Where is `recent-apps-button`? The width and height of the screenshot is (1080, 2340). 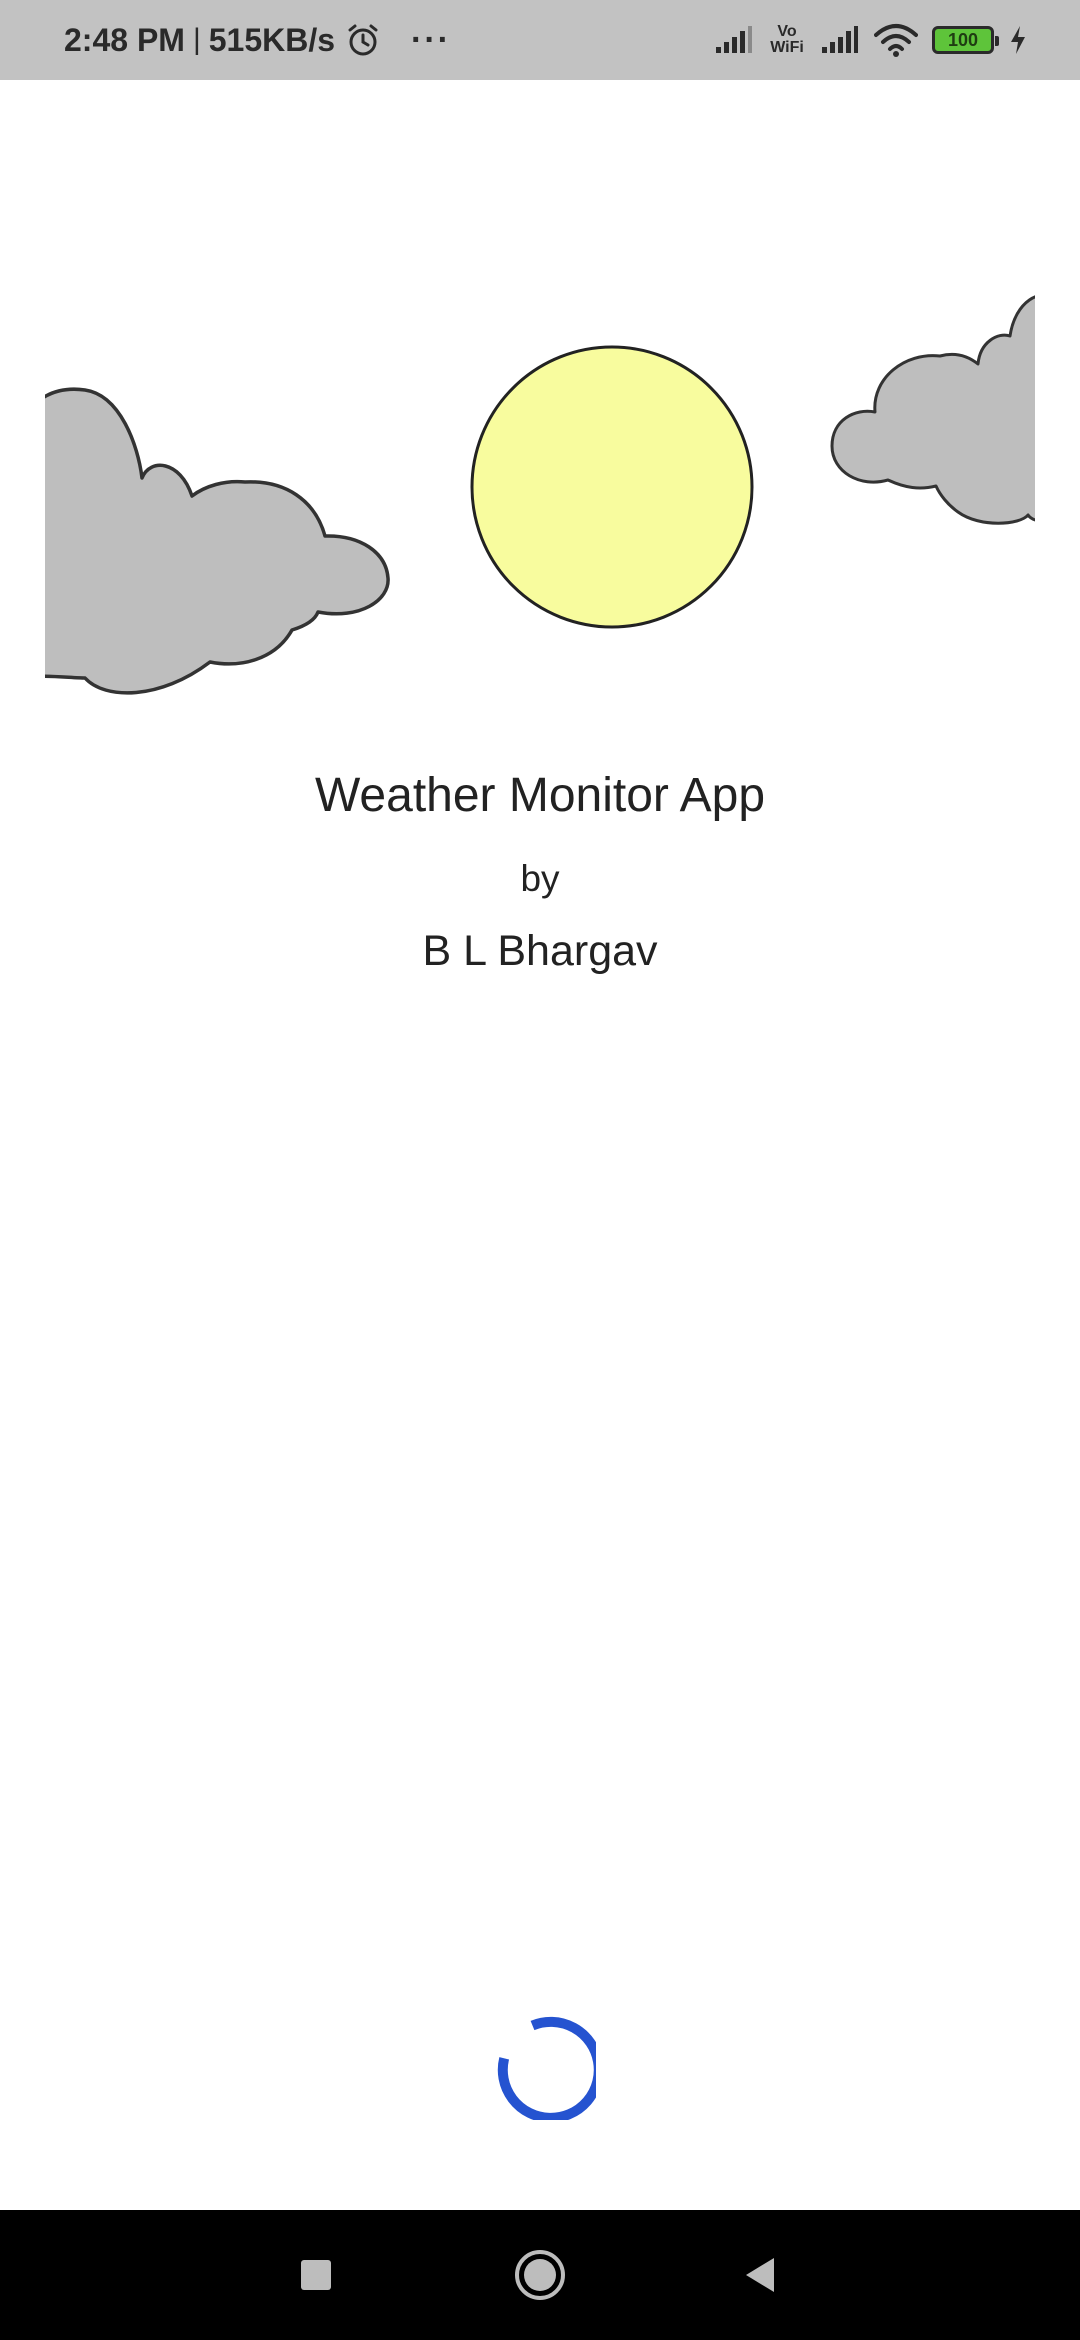
recent-apps-button is located at coordinates (316, 2275).